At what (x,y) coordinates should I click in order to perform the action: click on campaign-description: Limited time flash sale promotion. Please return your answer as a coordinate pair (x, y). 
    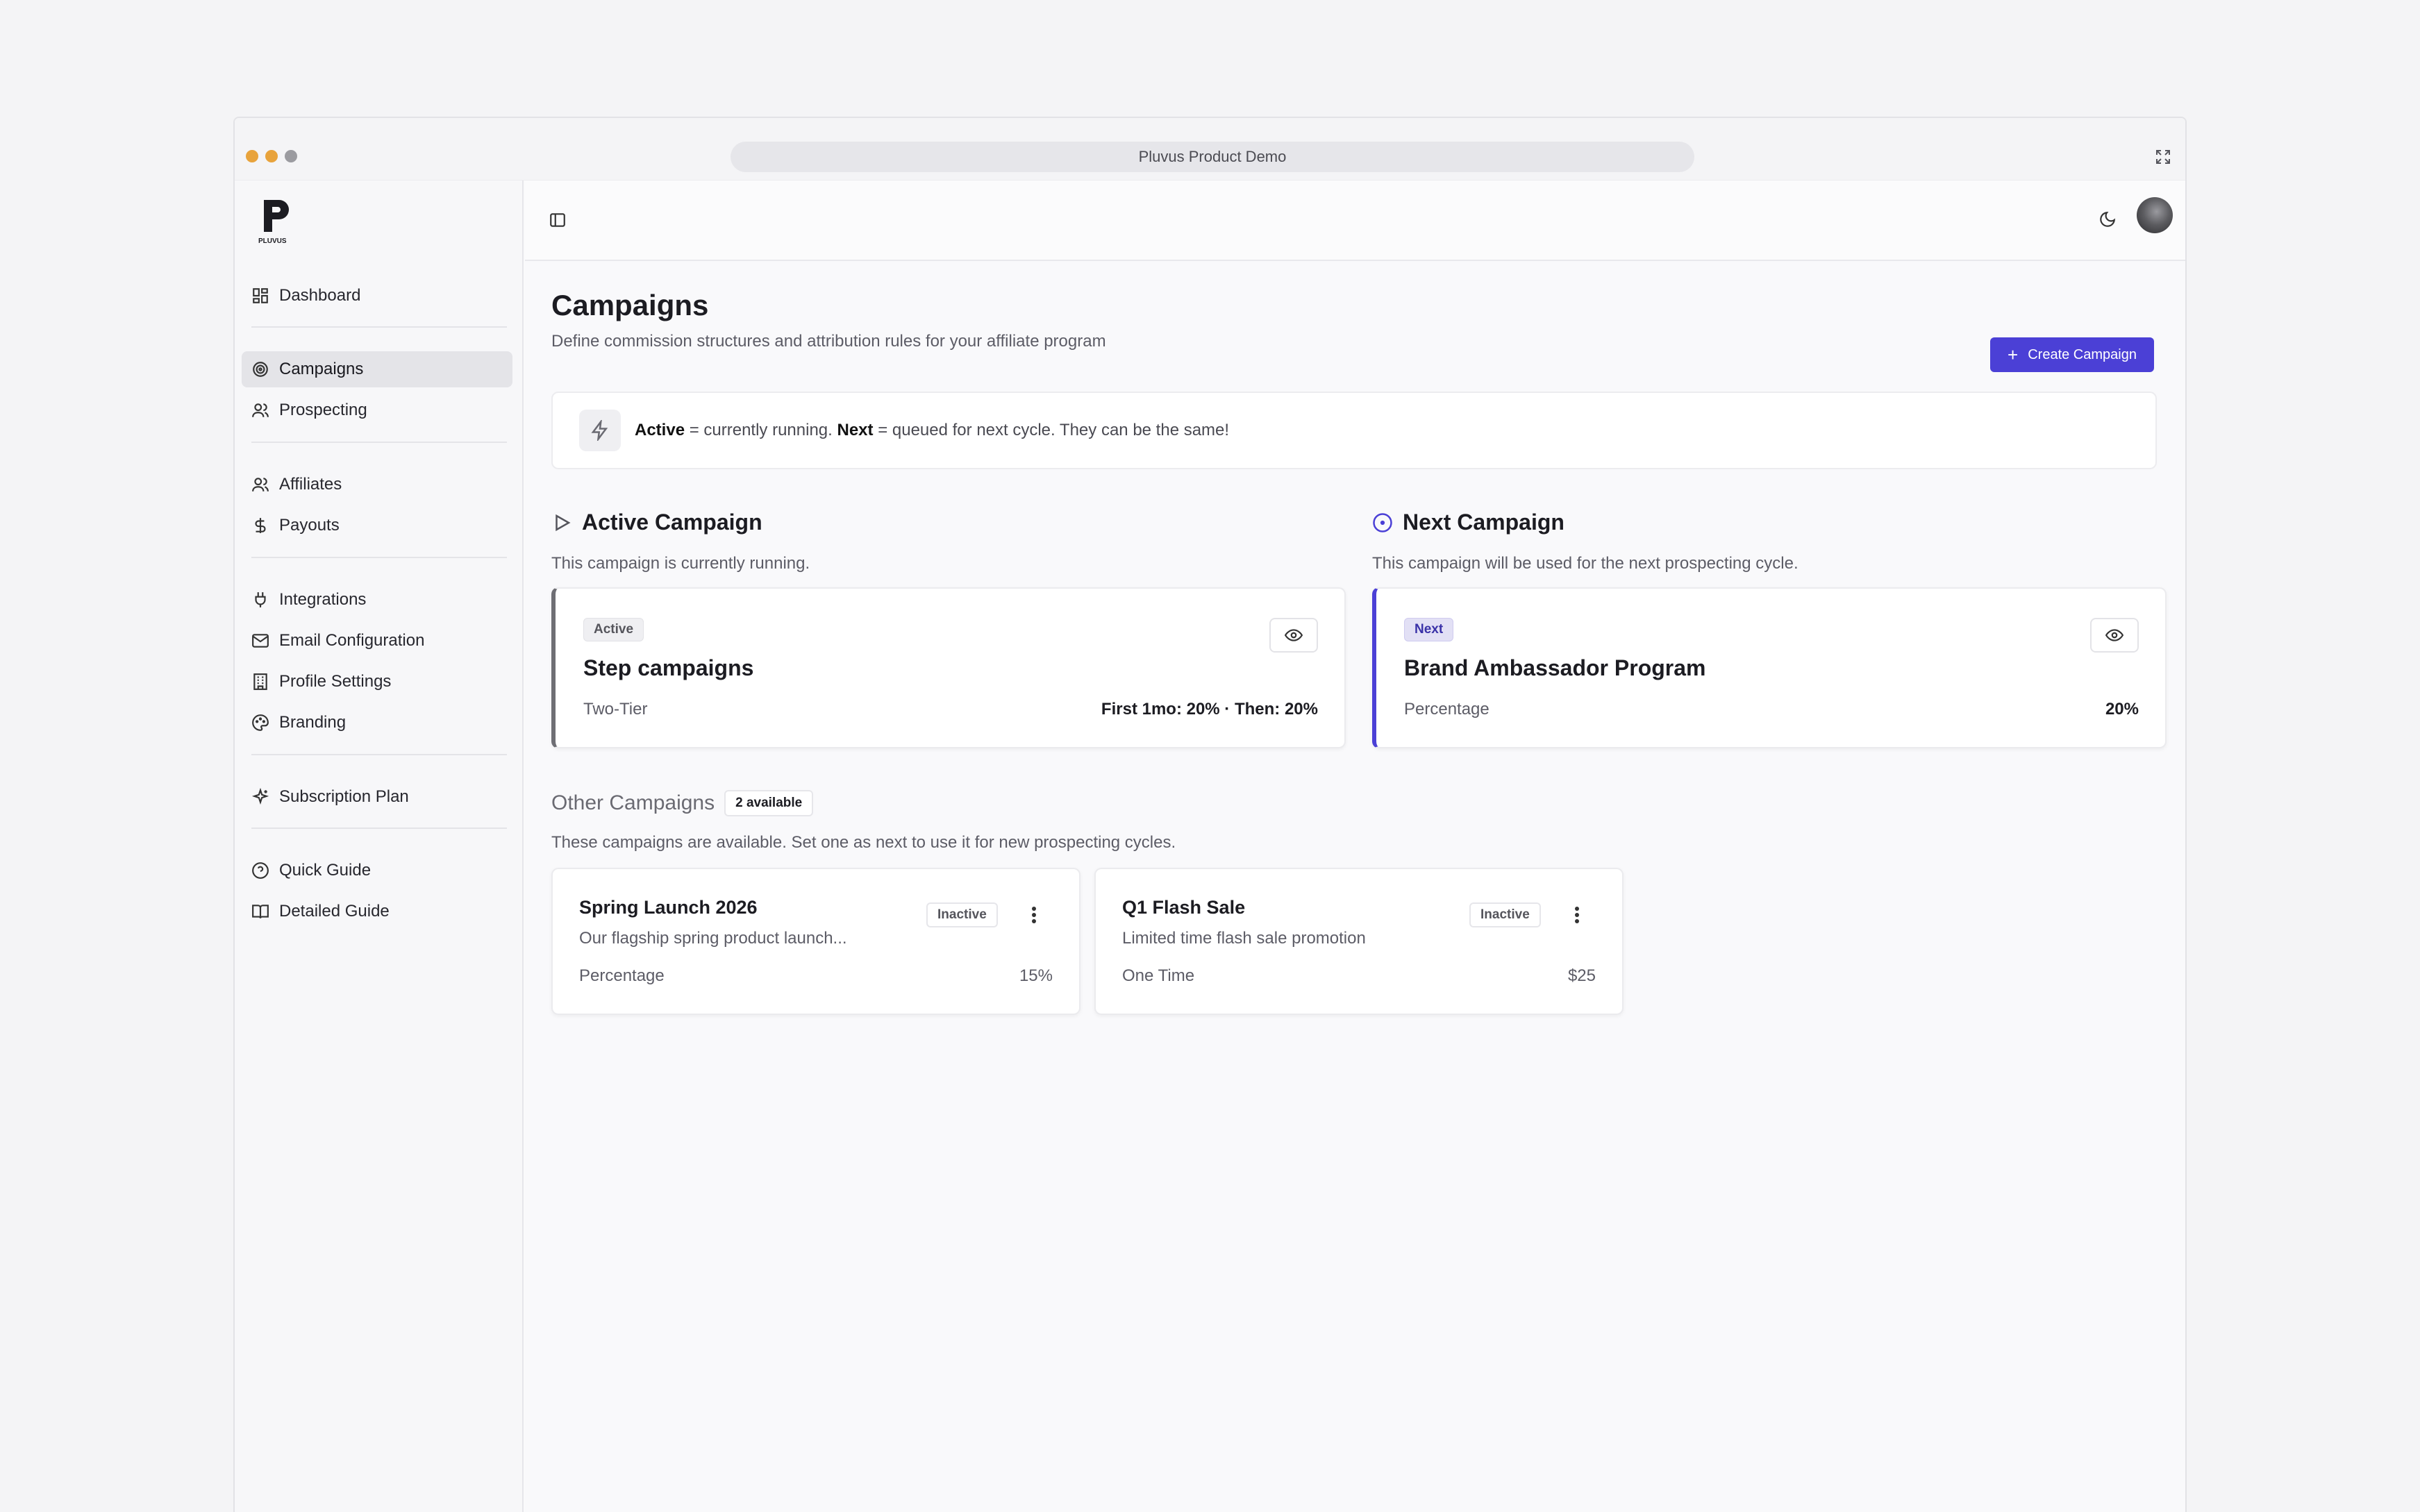
    Looking at the image, I should click on (1244, 939).